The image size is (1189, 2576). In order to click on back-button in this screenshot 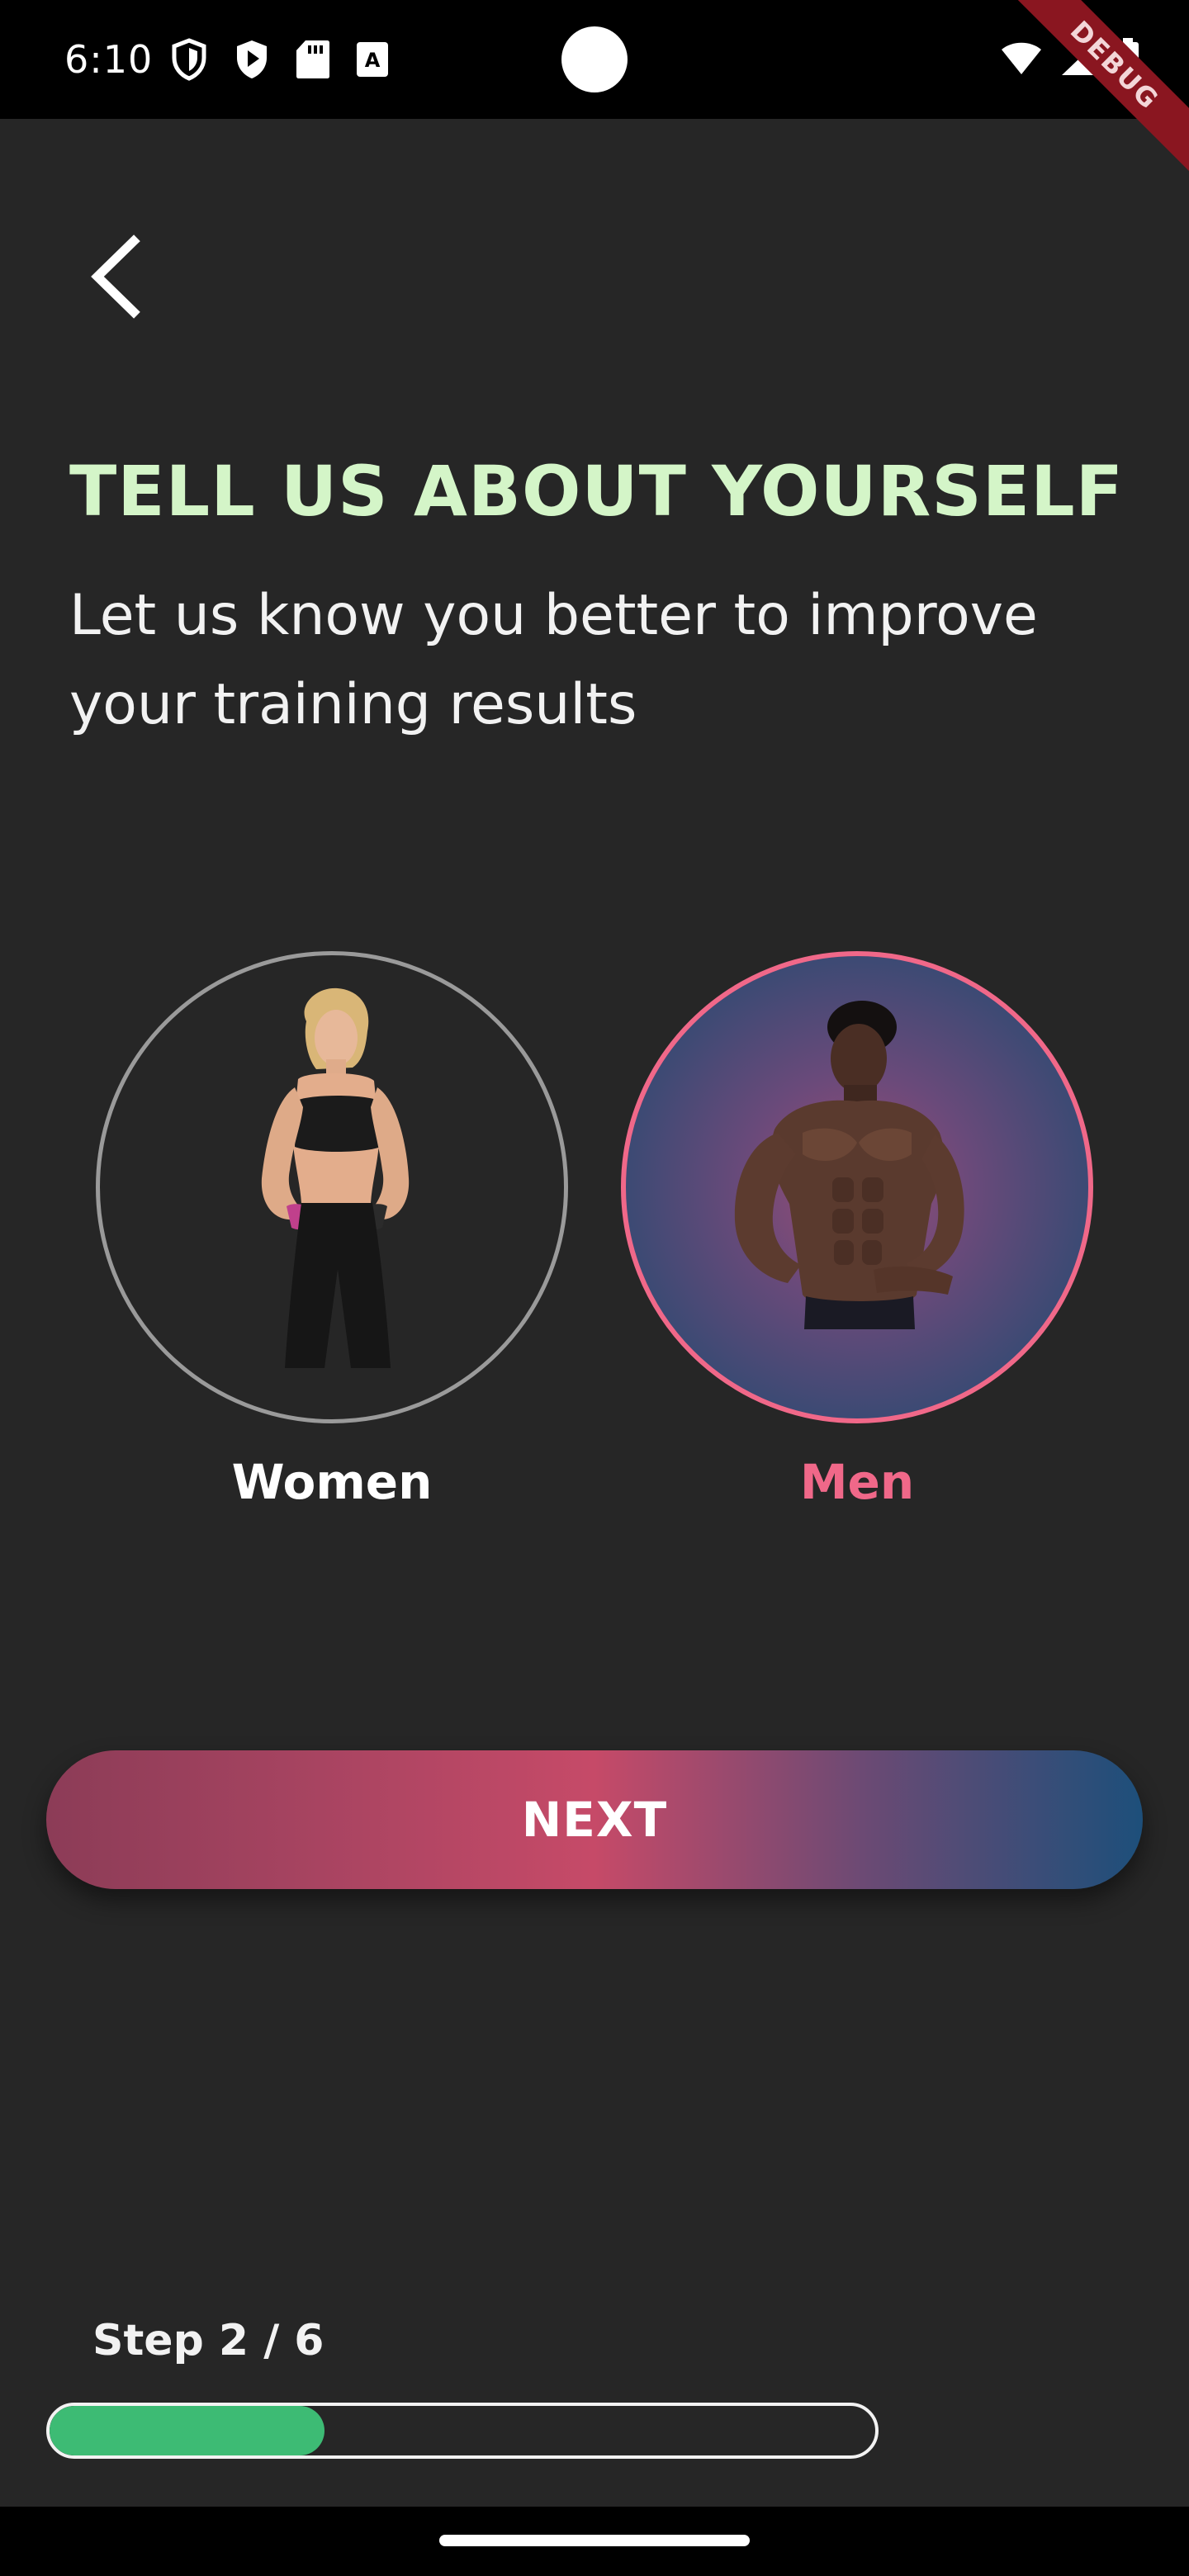, I will do `click(116, 276)`.